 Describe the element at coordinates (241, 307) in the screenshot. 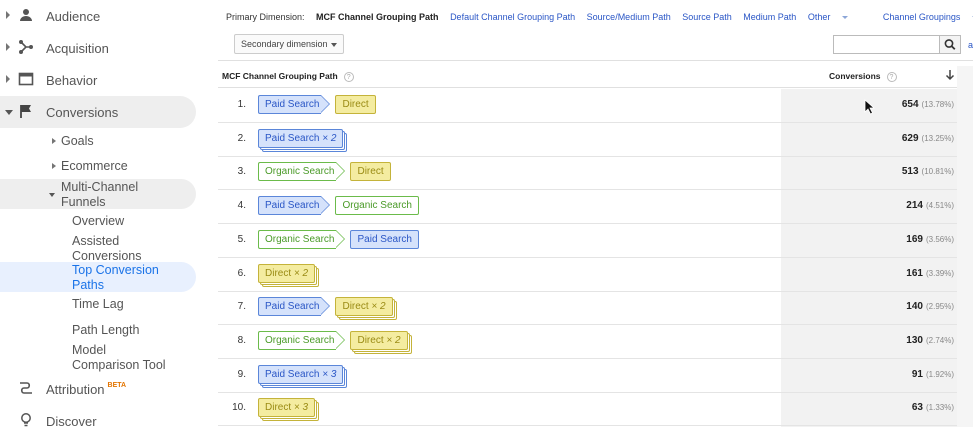

I see `row-index: 7.` at that location.